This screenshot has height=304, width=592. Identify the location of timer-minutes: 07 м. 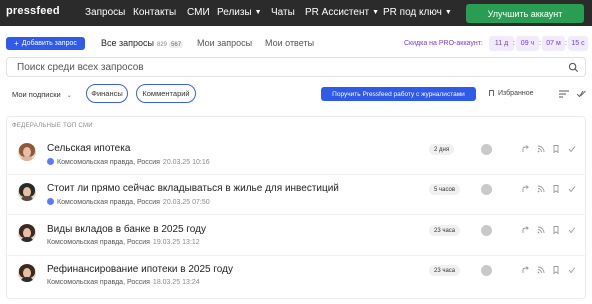
(553, 43).